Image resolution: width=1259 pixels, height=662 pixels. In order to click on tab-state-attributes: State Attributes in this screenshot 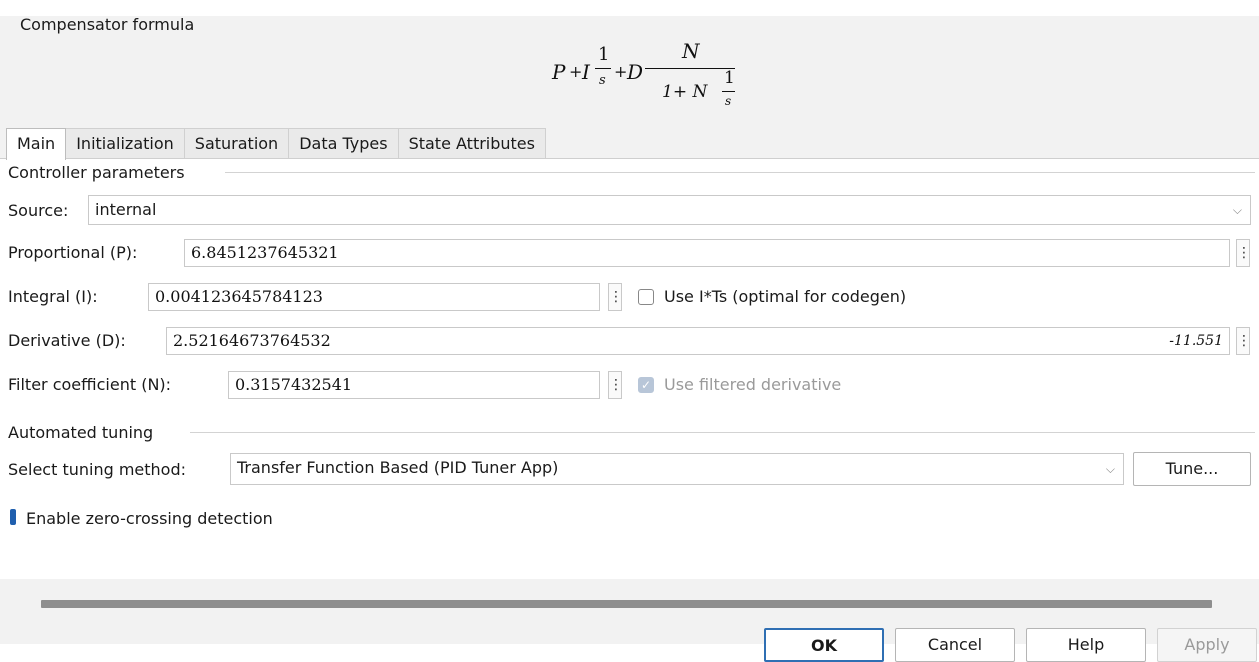, I will do `click(471, 143)`.